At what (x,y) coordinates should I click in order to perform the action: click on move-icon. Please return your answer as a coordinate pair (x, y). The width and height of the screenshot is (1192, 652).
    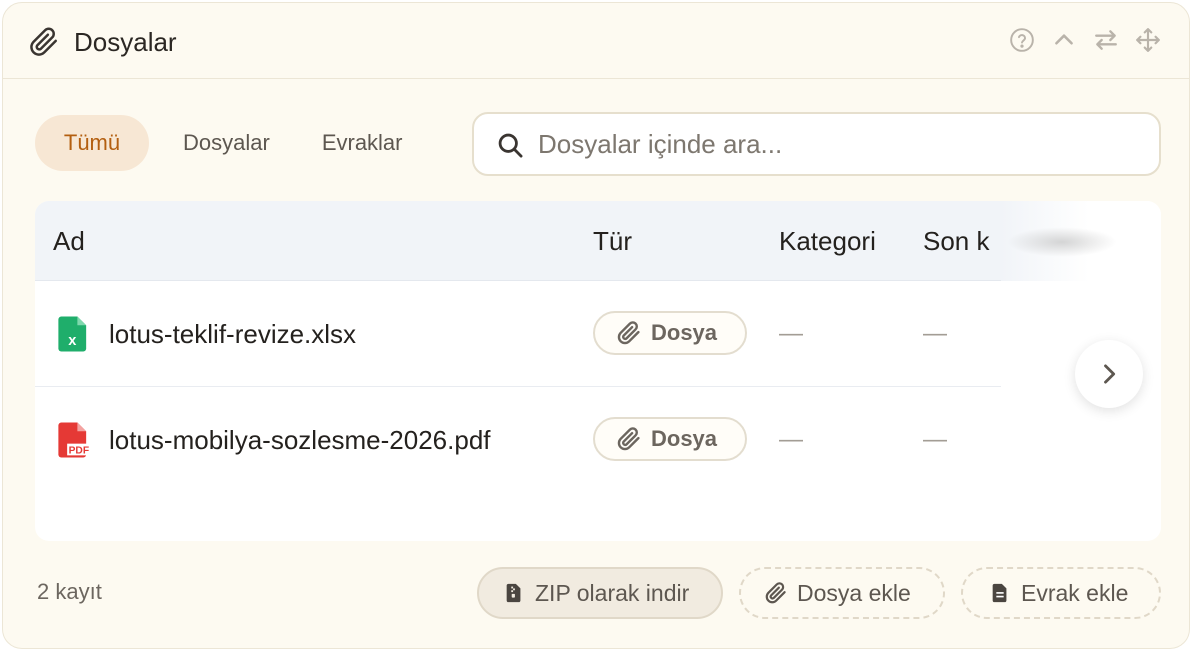
    Looking at the image, I should click on (1148, 40).